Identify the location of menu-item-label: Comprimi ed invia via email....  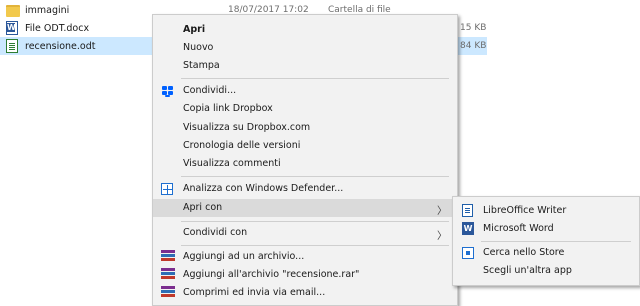
(254, 292).